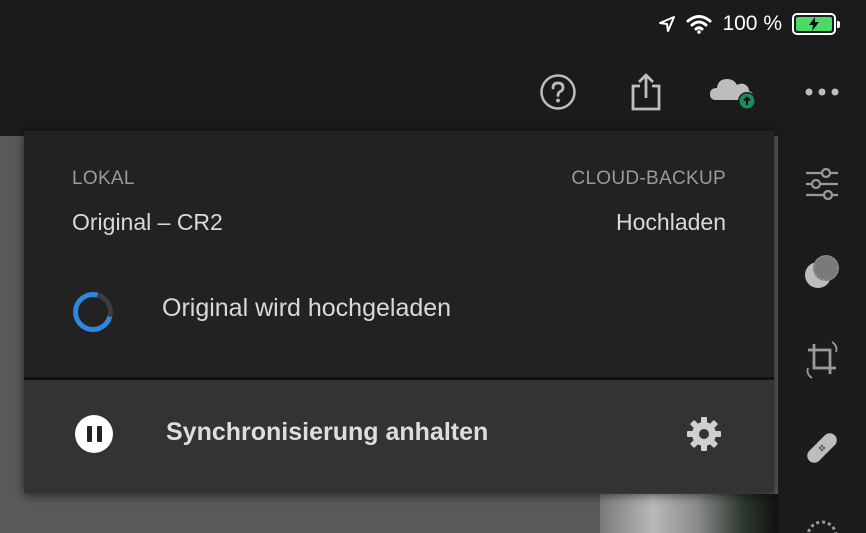 The width and height of the screenshot is (866, 533). I want to click on gear-icon, so click(704, 434).